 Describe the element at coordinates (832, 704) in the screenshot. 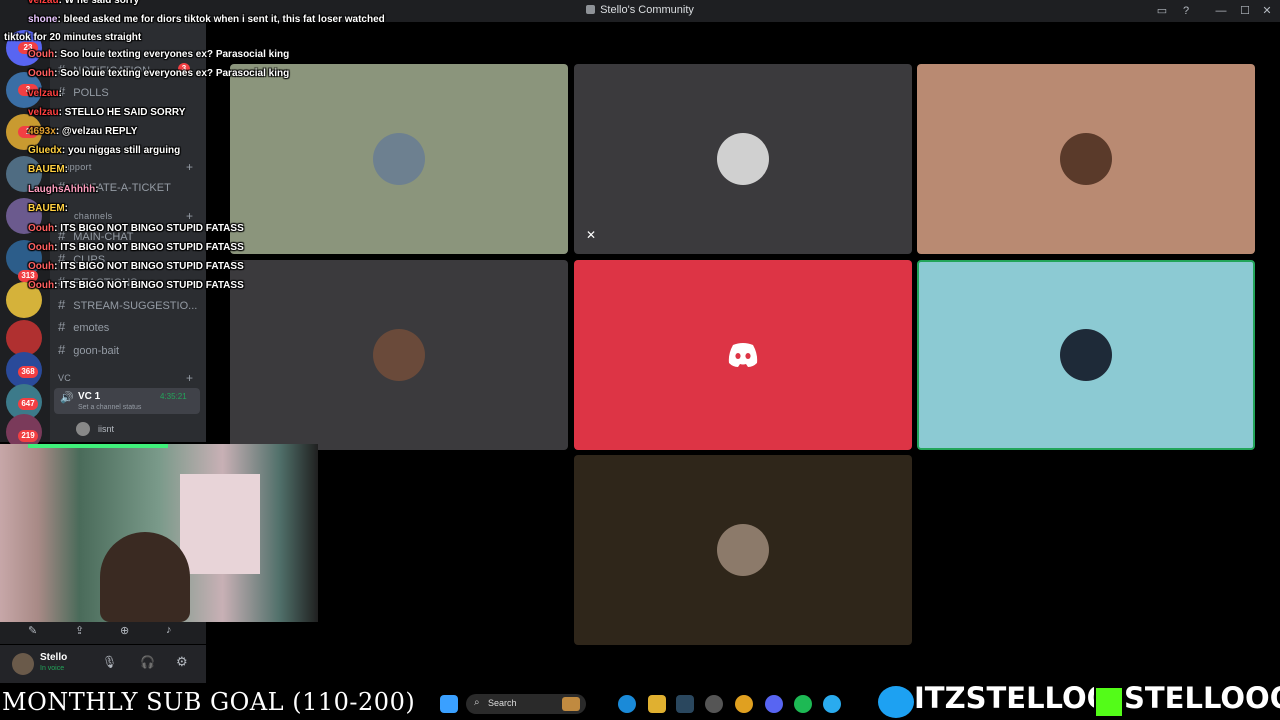

I see `telegram-icon` at that location.